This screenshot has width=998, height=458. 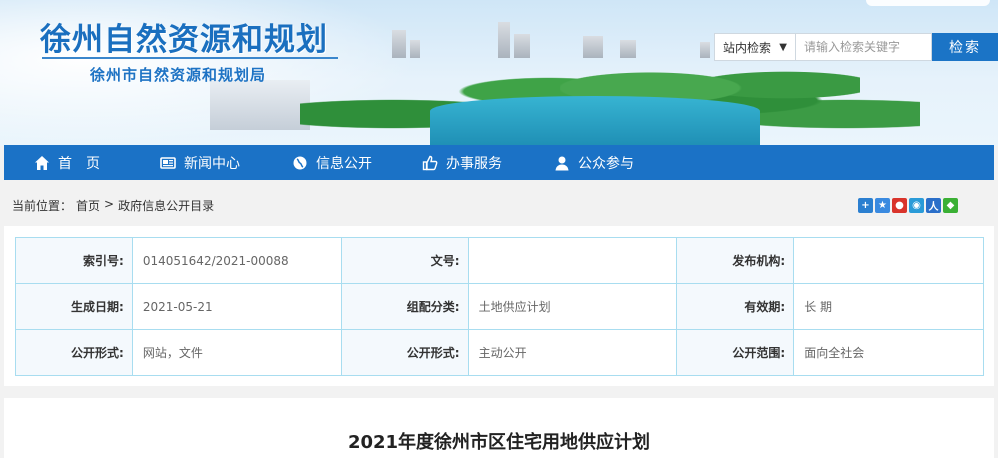 I want to click on search-scope-label: 站内检索, so click(x=747, y=47).